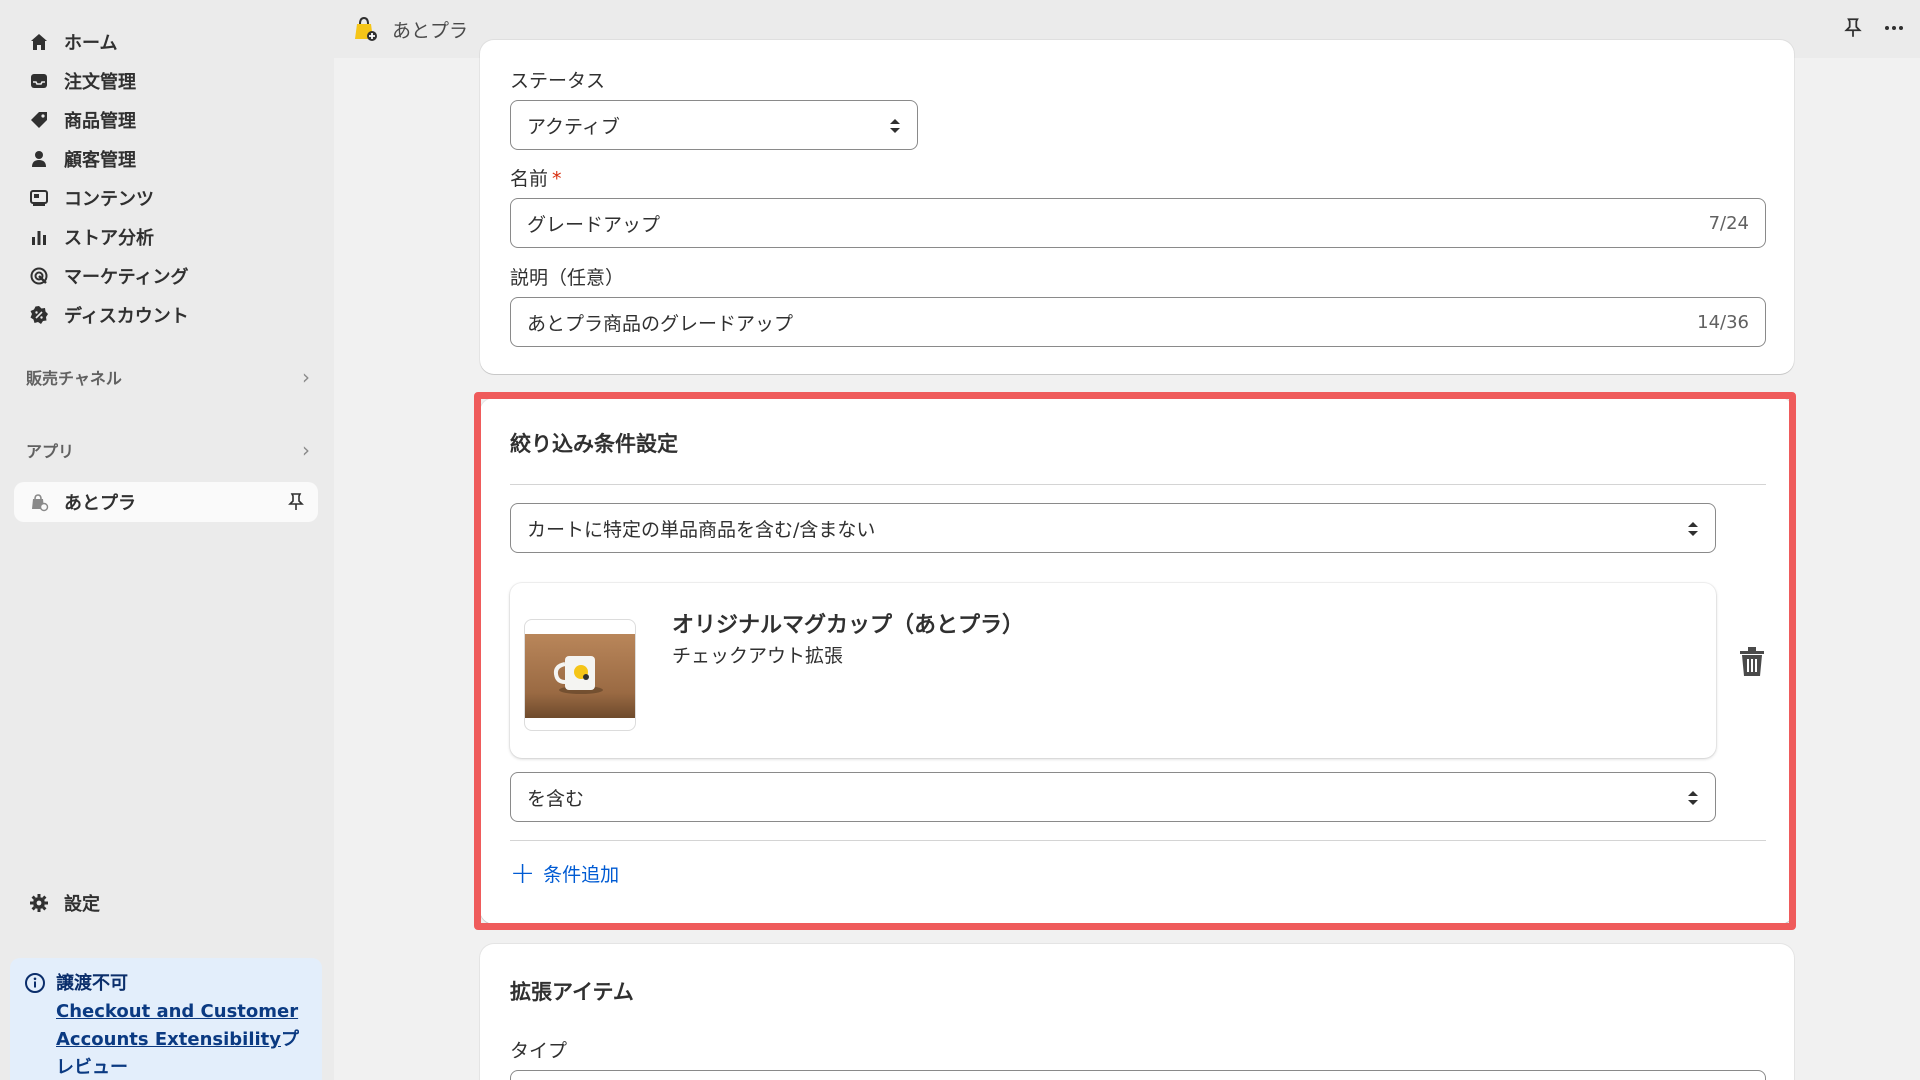  Describe the element at coordinates (1894, 30) in the screenshot. I see `more-options-icon` at that location.